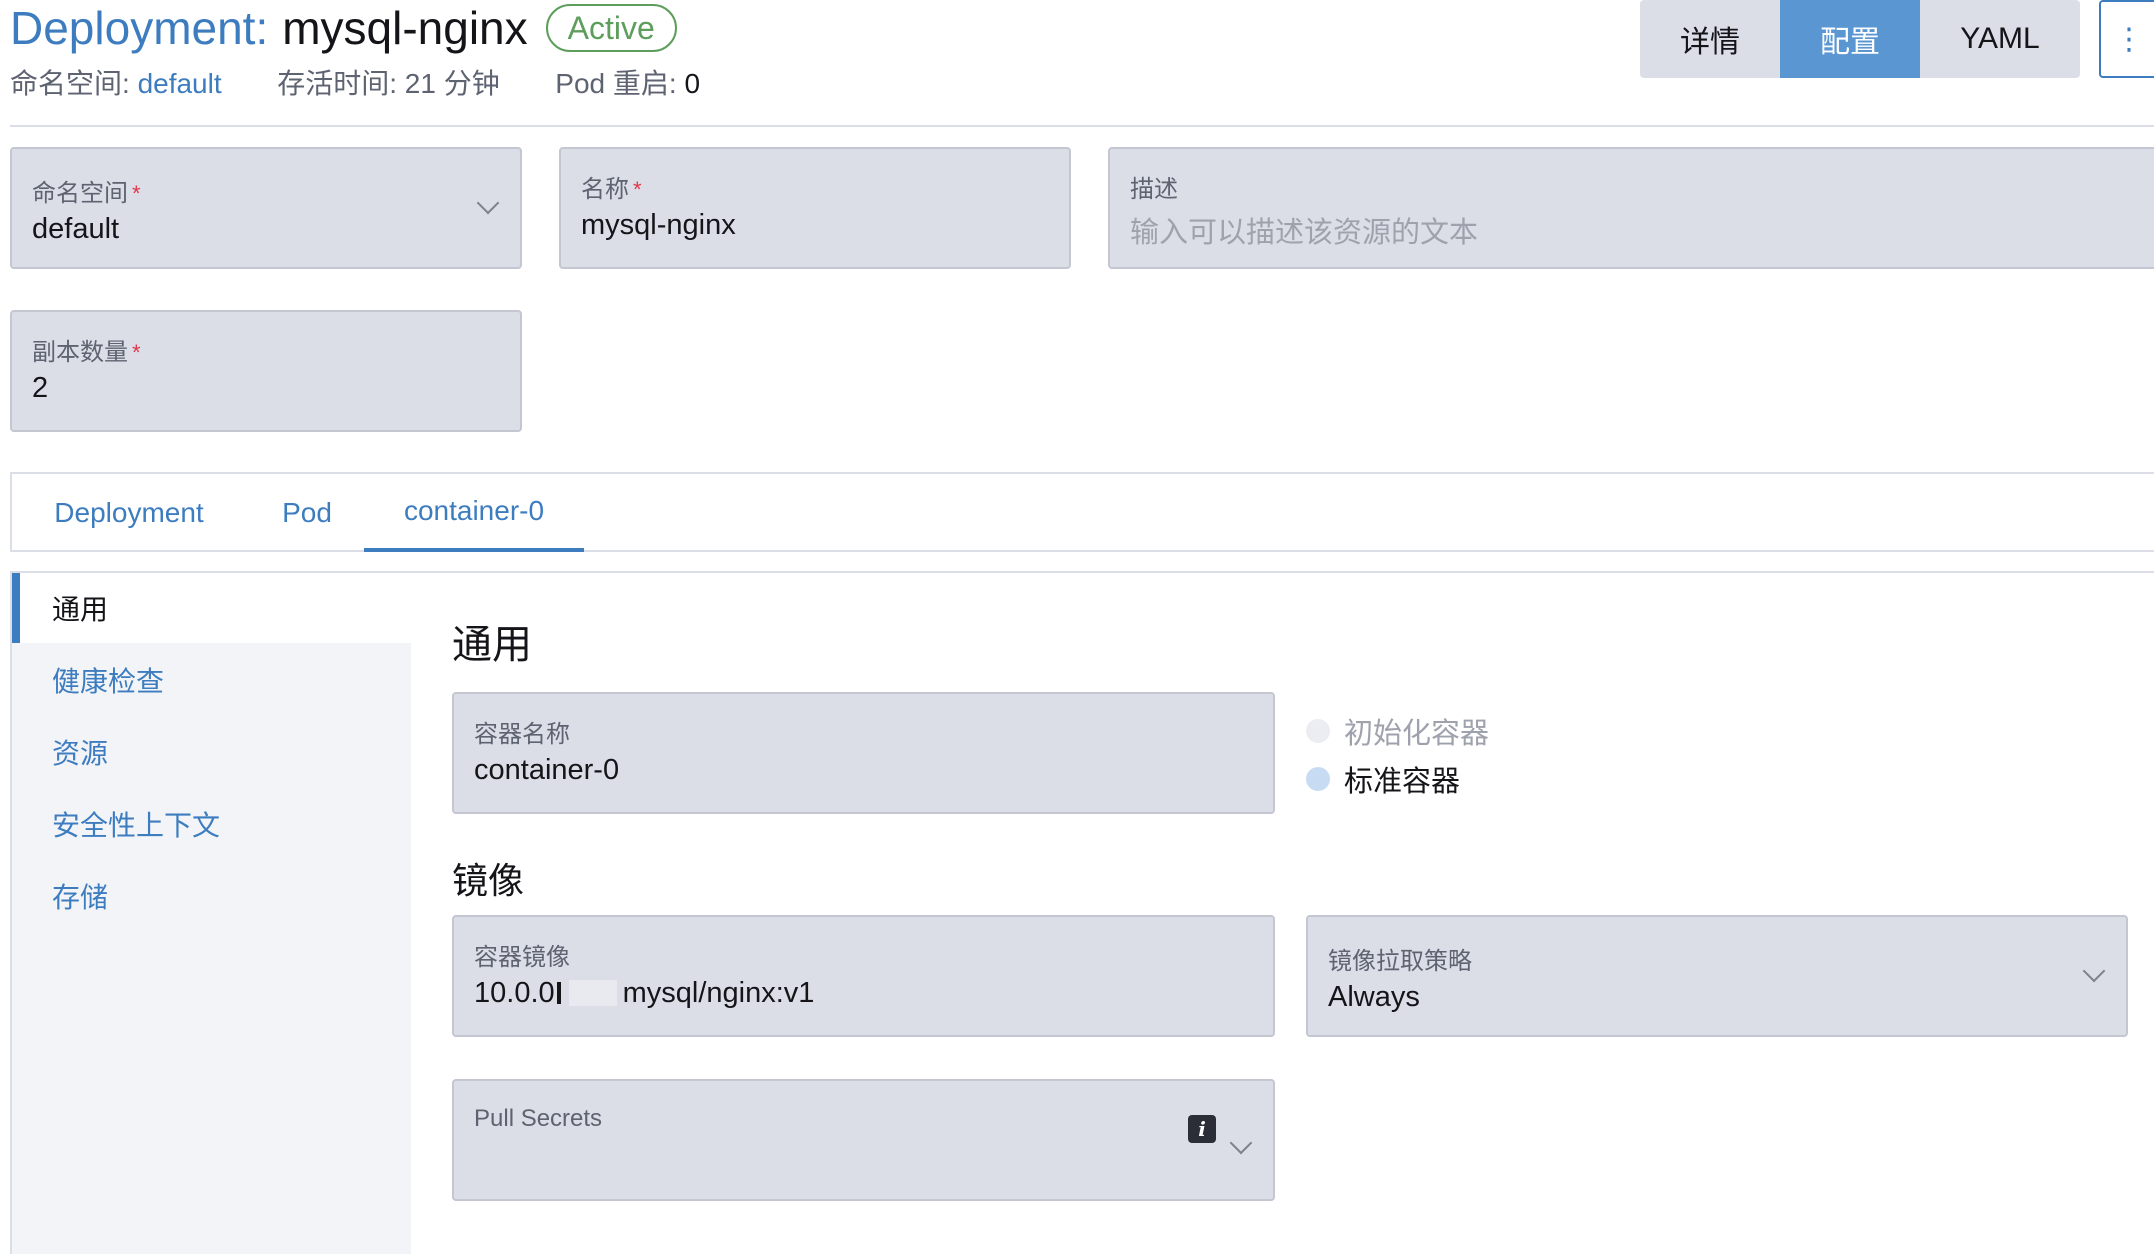 The height and width of the screenshot is (1254, 2154). What do you see at coordinates (611, 28) in the screenshot?
I see `status-badge: Active` at bounding box center [611, 28].